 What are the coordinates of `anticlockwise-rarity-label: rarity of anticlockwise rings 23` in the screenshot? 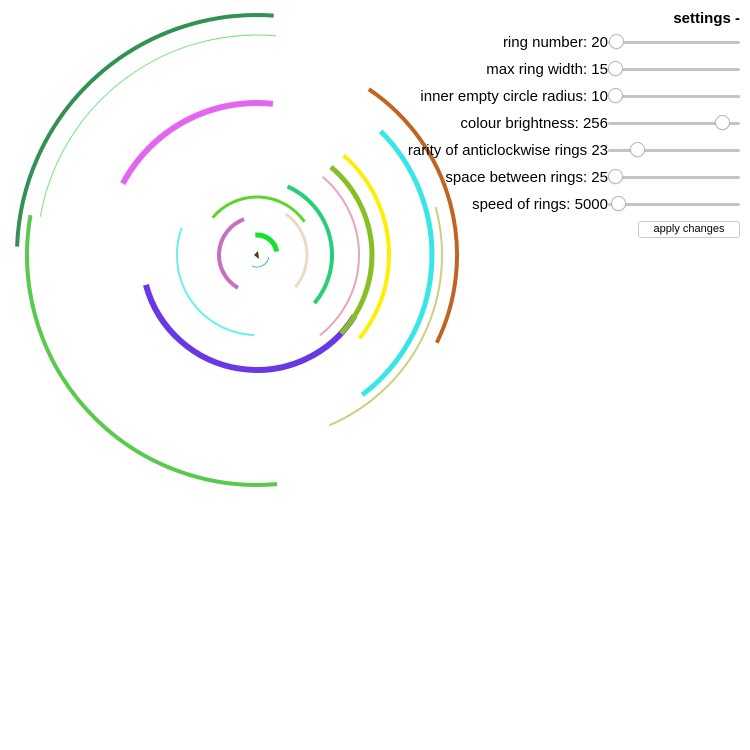 It's located at (507, 150).